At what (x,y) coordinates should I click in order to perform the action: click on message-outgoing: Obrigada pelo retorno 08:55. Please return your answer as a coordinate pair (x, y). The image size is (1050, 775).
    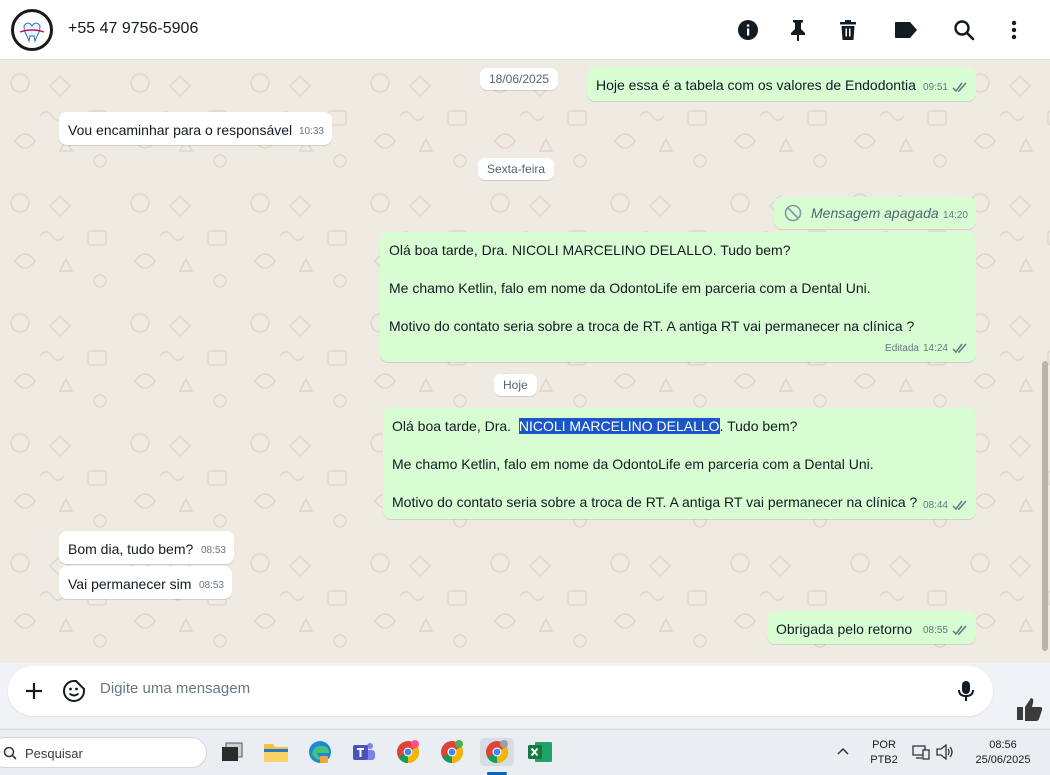
    Looking at the image, I should click on (871, 627).